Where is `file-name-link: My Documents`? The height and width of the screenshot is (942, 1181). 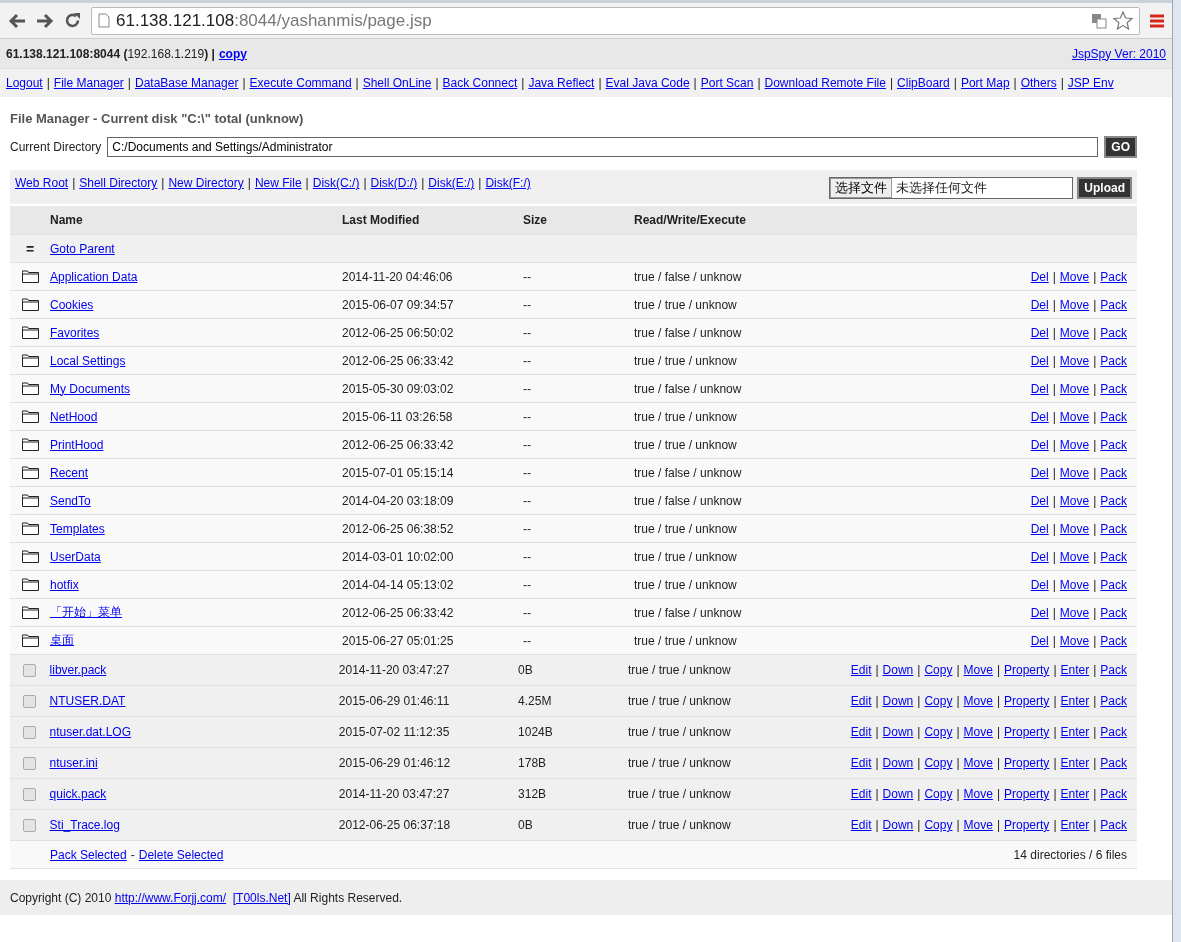
file-name-link: My Documents is located at coordinates (90, 388).